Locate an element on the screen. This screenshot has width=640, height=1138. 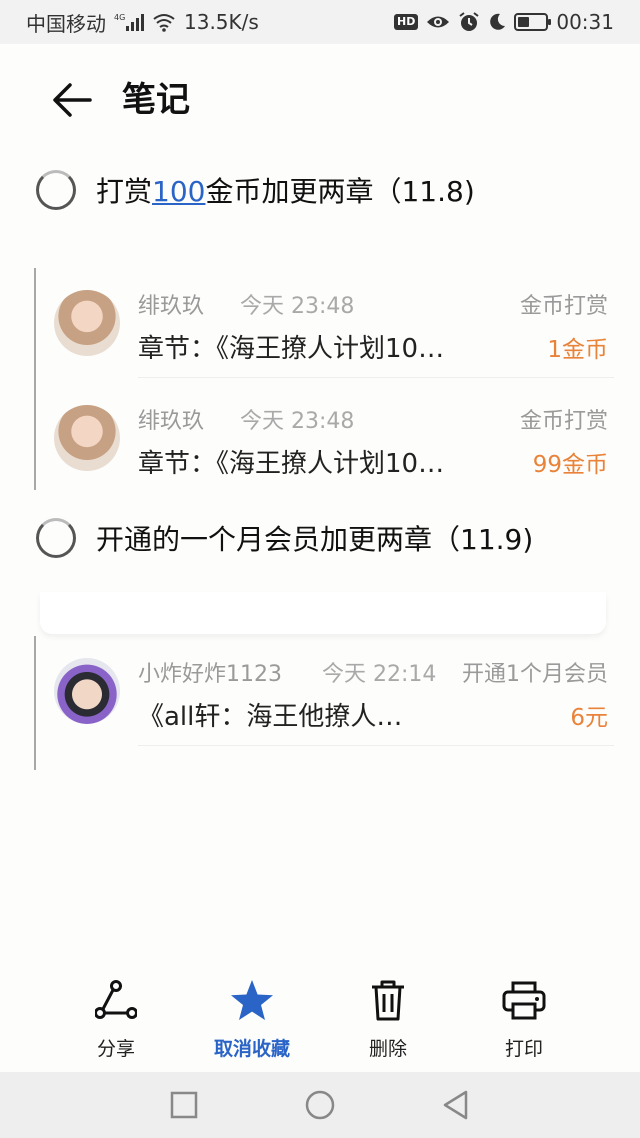
recent-apps-button is located at coordinates (184, 1105).